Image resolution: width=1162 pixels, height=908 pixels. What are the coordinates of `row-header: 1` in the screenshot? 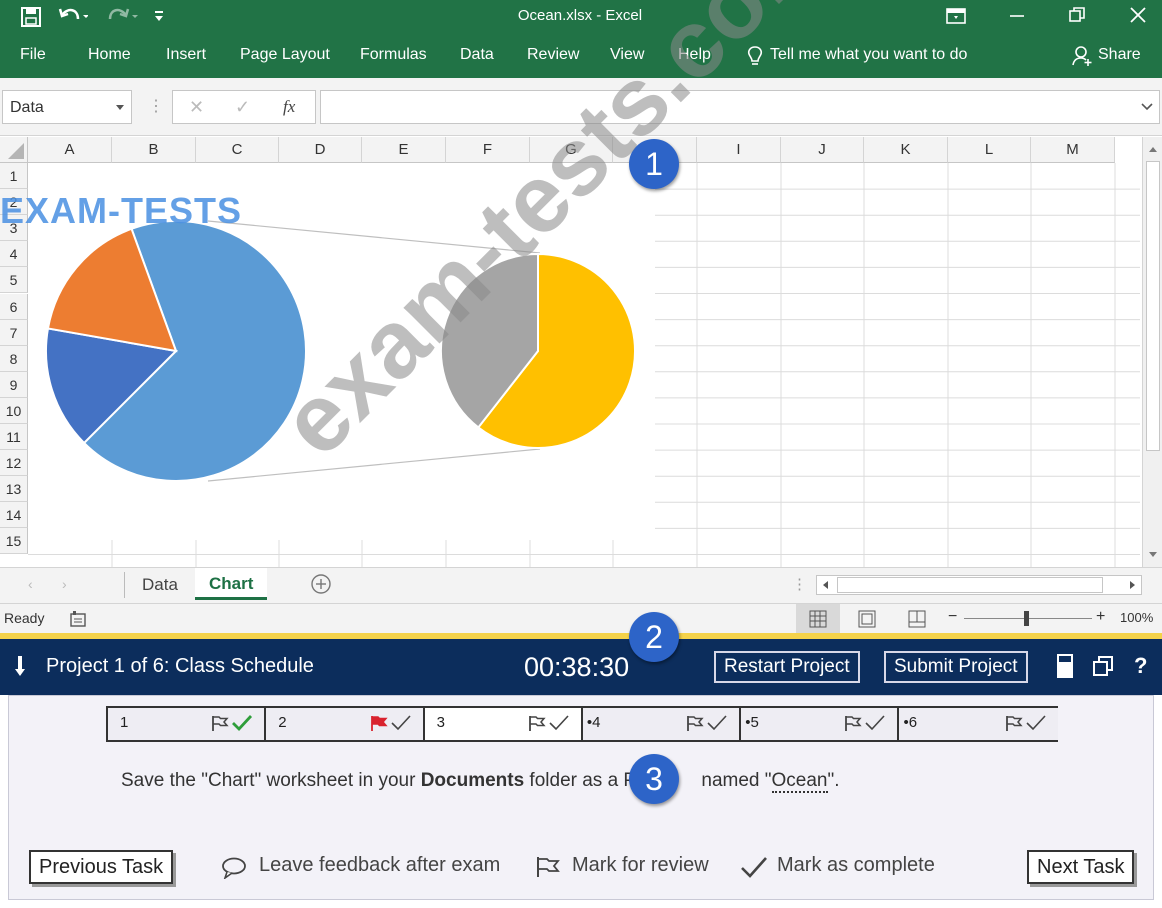 It's located at (14, 176).